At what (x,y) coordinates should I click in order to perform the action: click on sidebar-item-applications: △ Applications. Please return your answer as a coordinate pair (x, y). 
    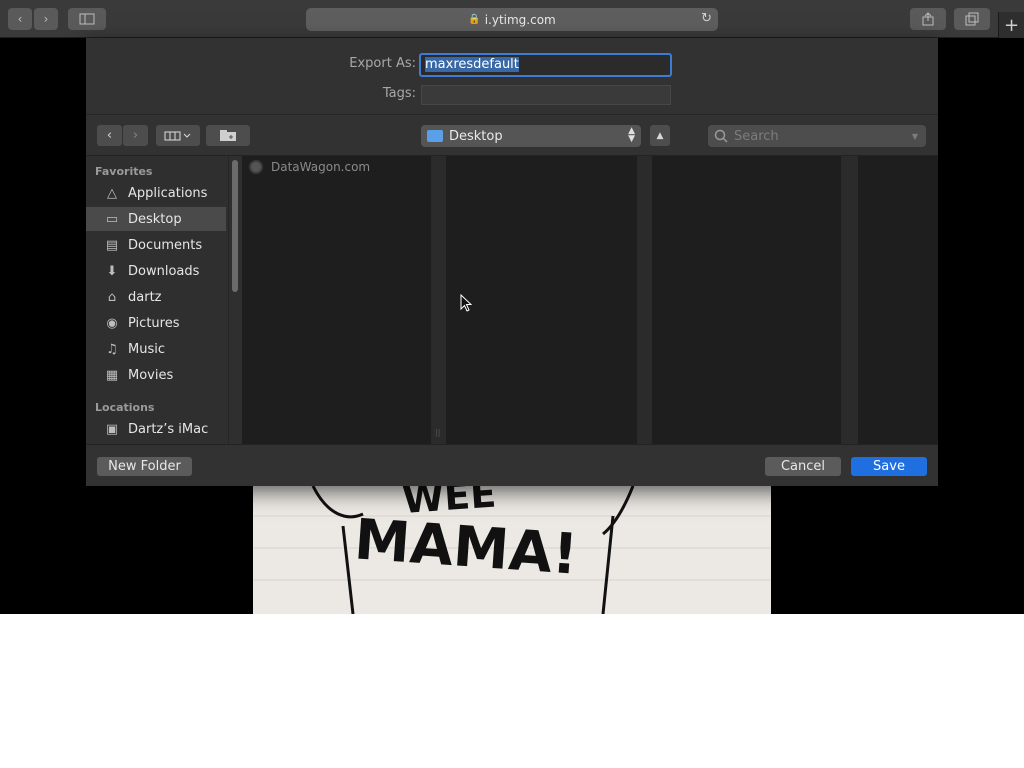
    Looking at the image, I should click on (156, 193).